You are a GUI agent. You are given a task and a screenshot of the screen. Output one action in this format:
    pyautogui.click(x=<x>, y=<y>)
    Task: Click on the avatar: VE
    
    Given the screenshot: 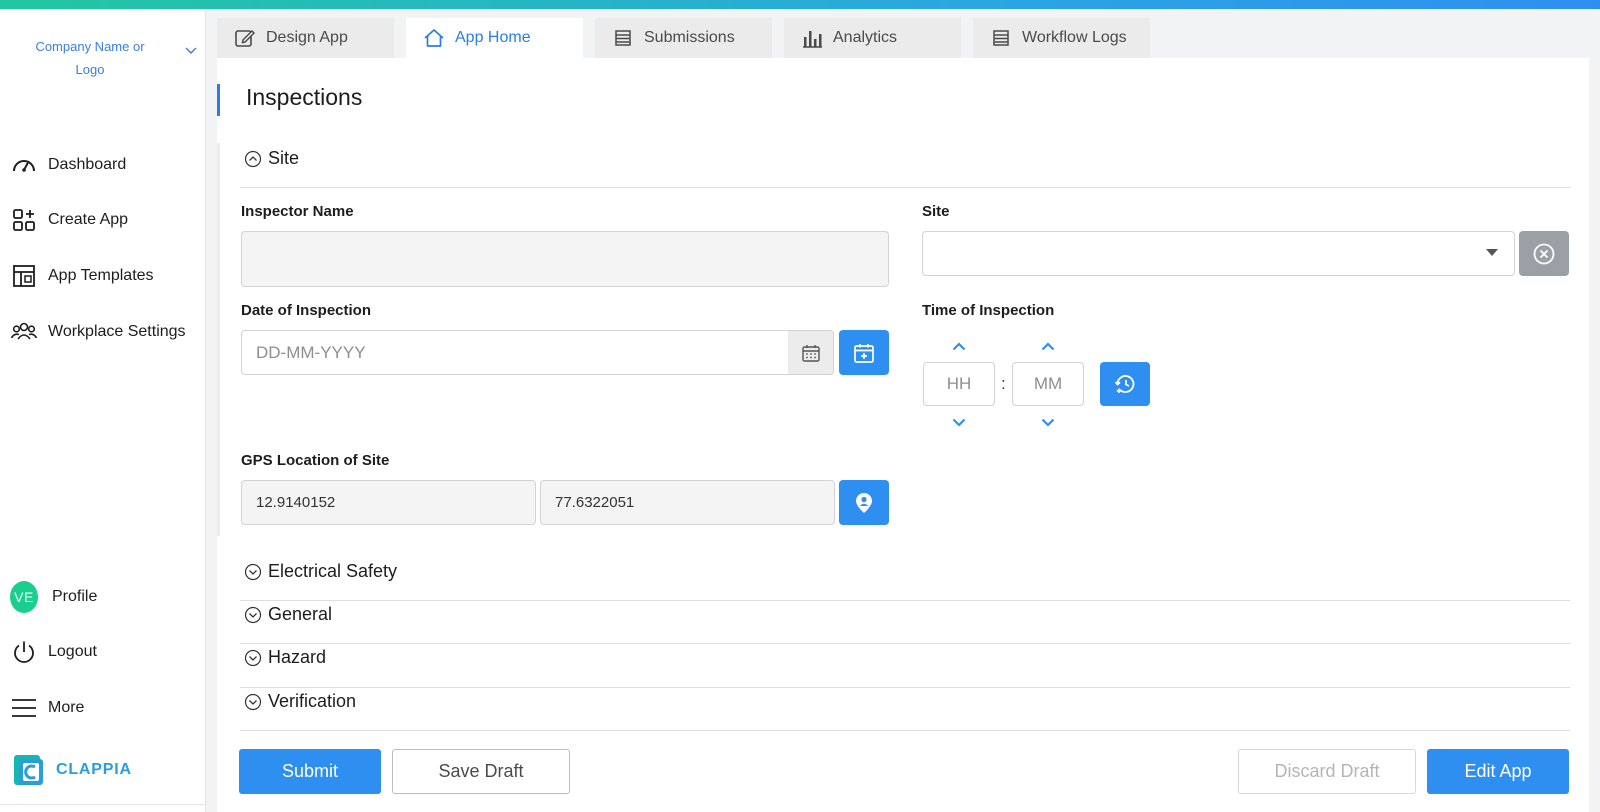 What is the action you would take?
    pyautogui.click(x=24, y=597)
    